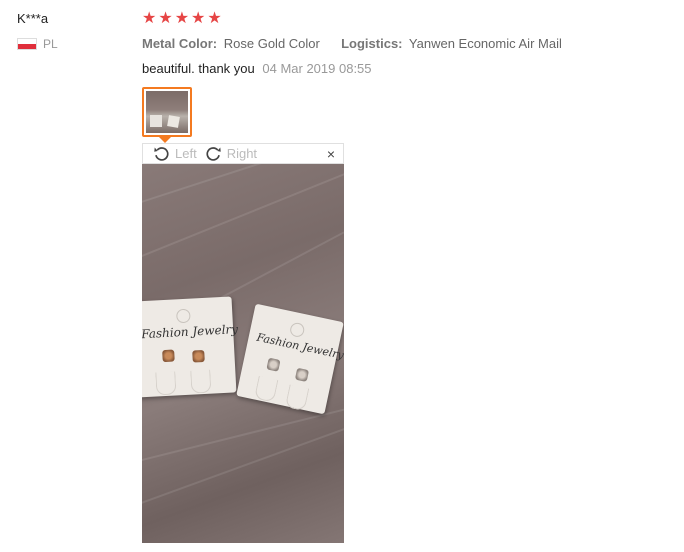  What do you see at coordinates (27, 44) in the screenshot?
I see `poland-flag-icon` at bounding box center [27, 44].